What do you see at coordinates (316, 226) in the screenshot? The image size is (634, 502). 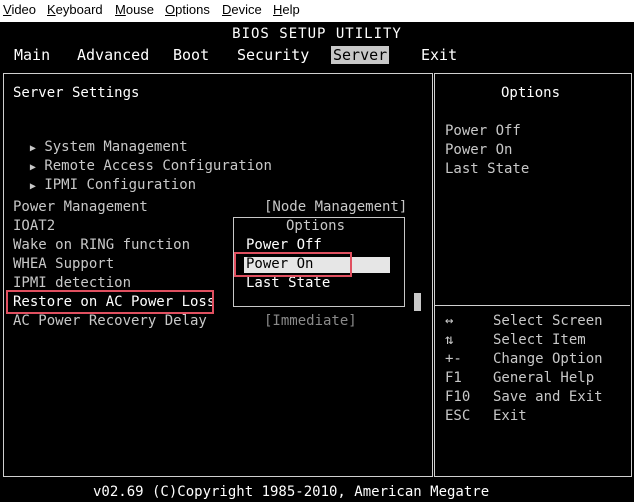 I see `options-popup-title: Options` at bounding box center [316, 226].